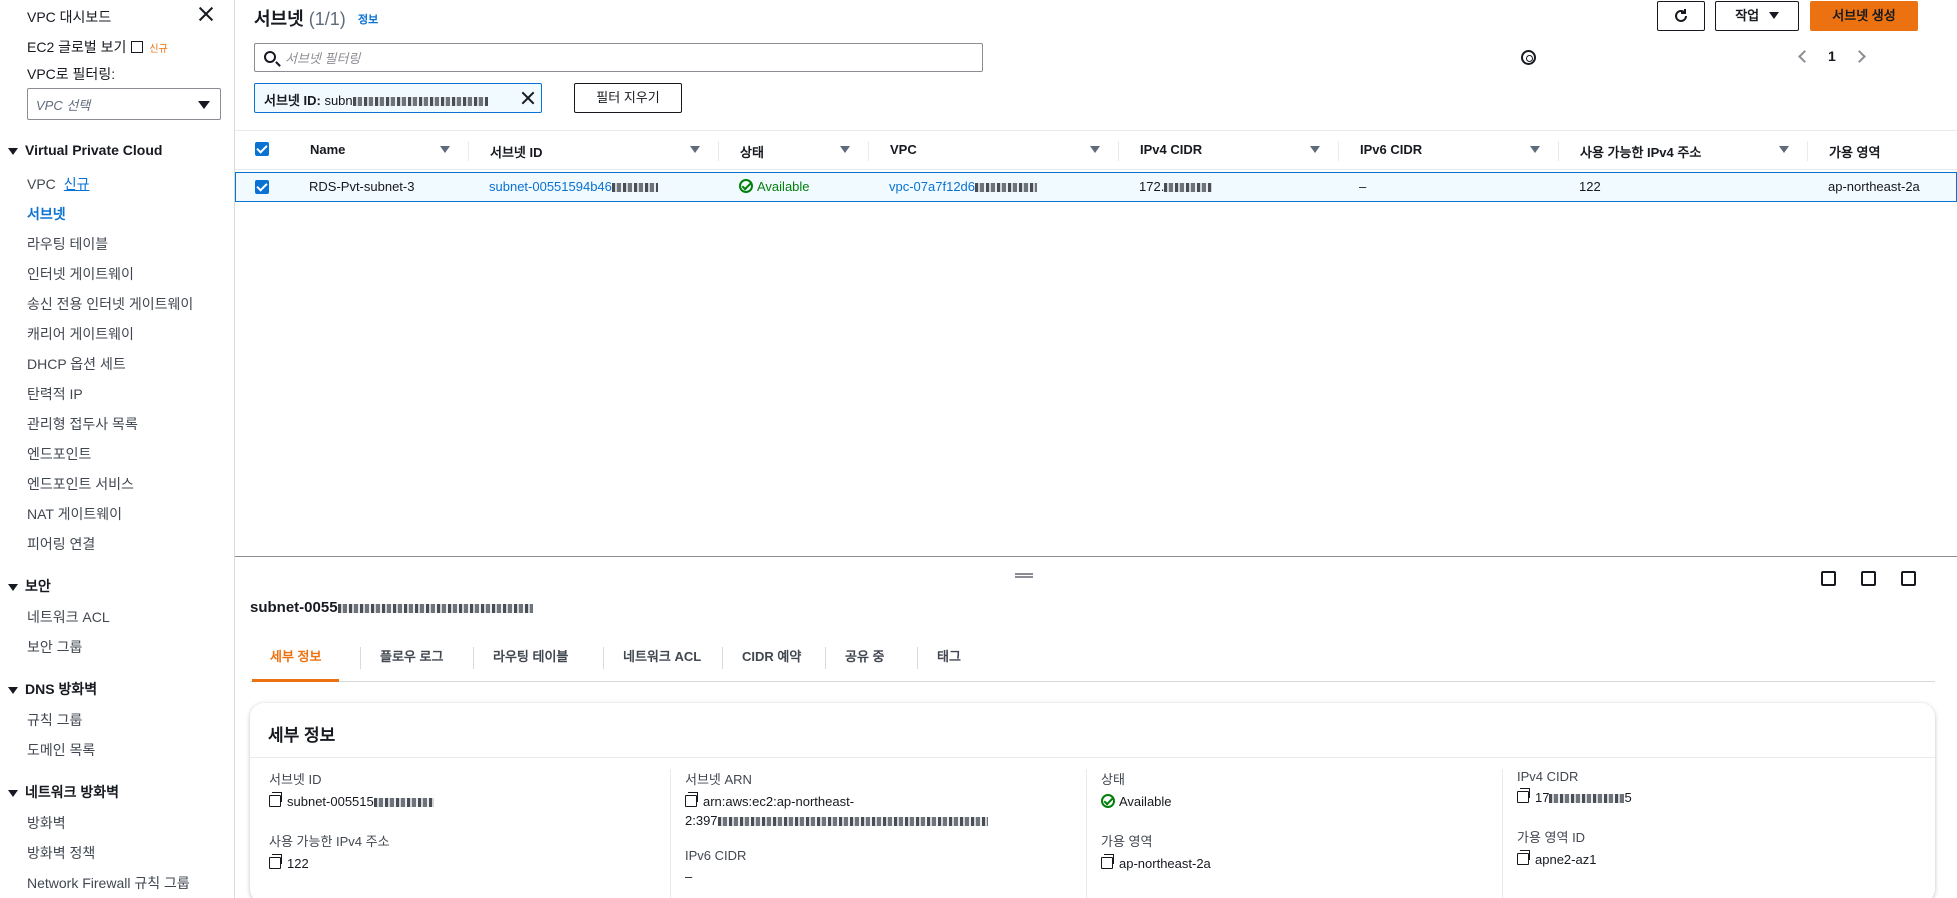 The width and height of the screenshot is (1957, 898). Describe the element at coordinates (903, 149) in the screenshot. I see `col-vpc: VPC` at that location.